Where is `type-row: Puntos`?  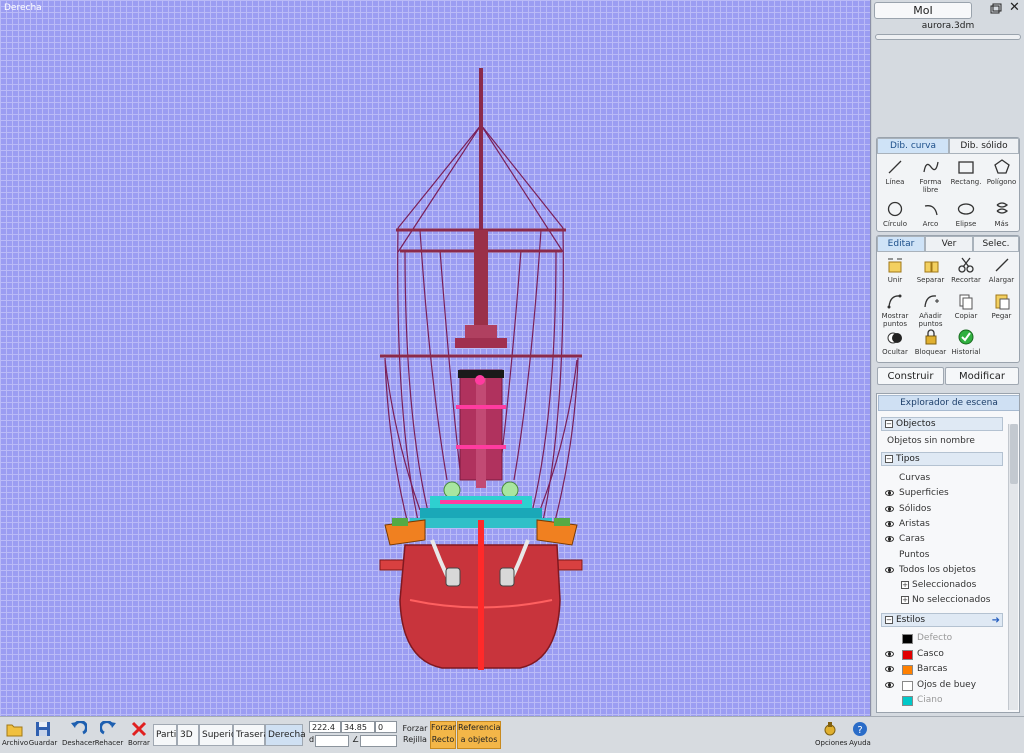
type-row: Puntos is located at coordinates (944, 555).